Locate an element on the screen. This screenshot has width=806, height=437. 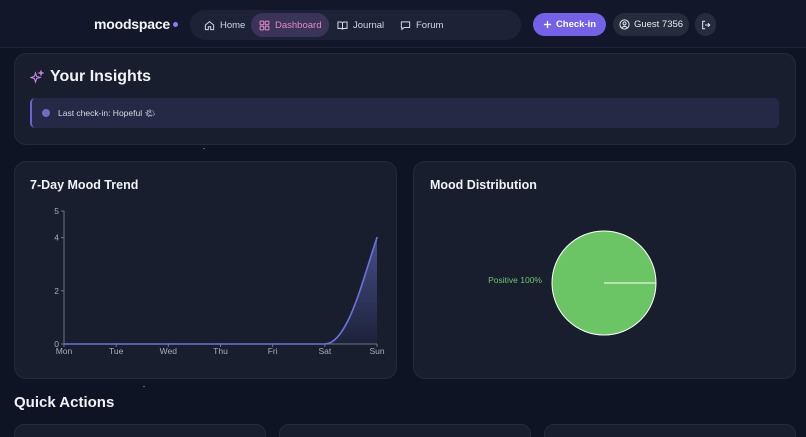
x-tick-label: Sat is located at coordinates (324, 351).